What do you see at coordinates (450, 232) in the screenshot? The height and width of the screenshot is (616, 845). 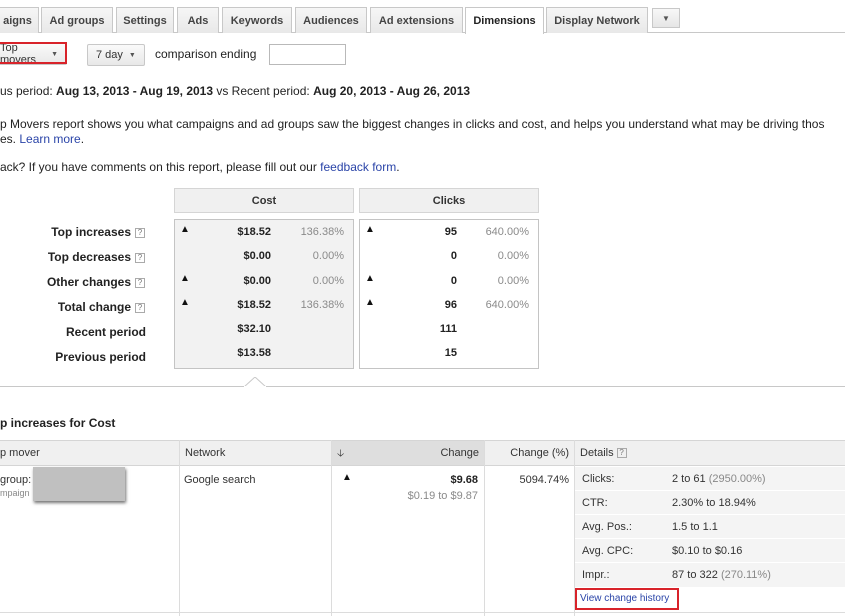 I see `clicks-top-increases-value: 95` at bounding box center [450, 232].